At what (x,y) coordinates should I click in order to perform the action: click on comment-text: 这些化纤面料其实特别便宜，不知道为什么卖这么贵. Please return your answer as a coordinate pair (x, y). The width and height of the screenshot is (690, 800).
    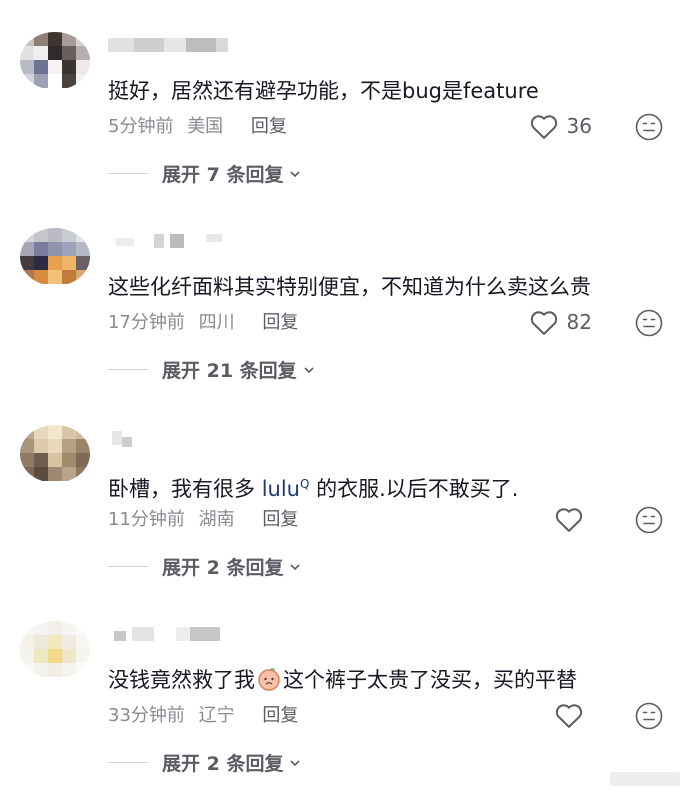
    Looking at the image, I should click on (349, 287).